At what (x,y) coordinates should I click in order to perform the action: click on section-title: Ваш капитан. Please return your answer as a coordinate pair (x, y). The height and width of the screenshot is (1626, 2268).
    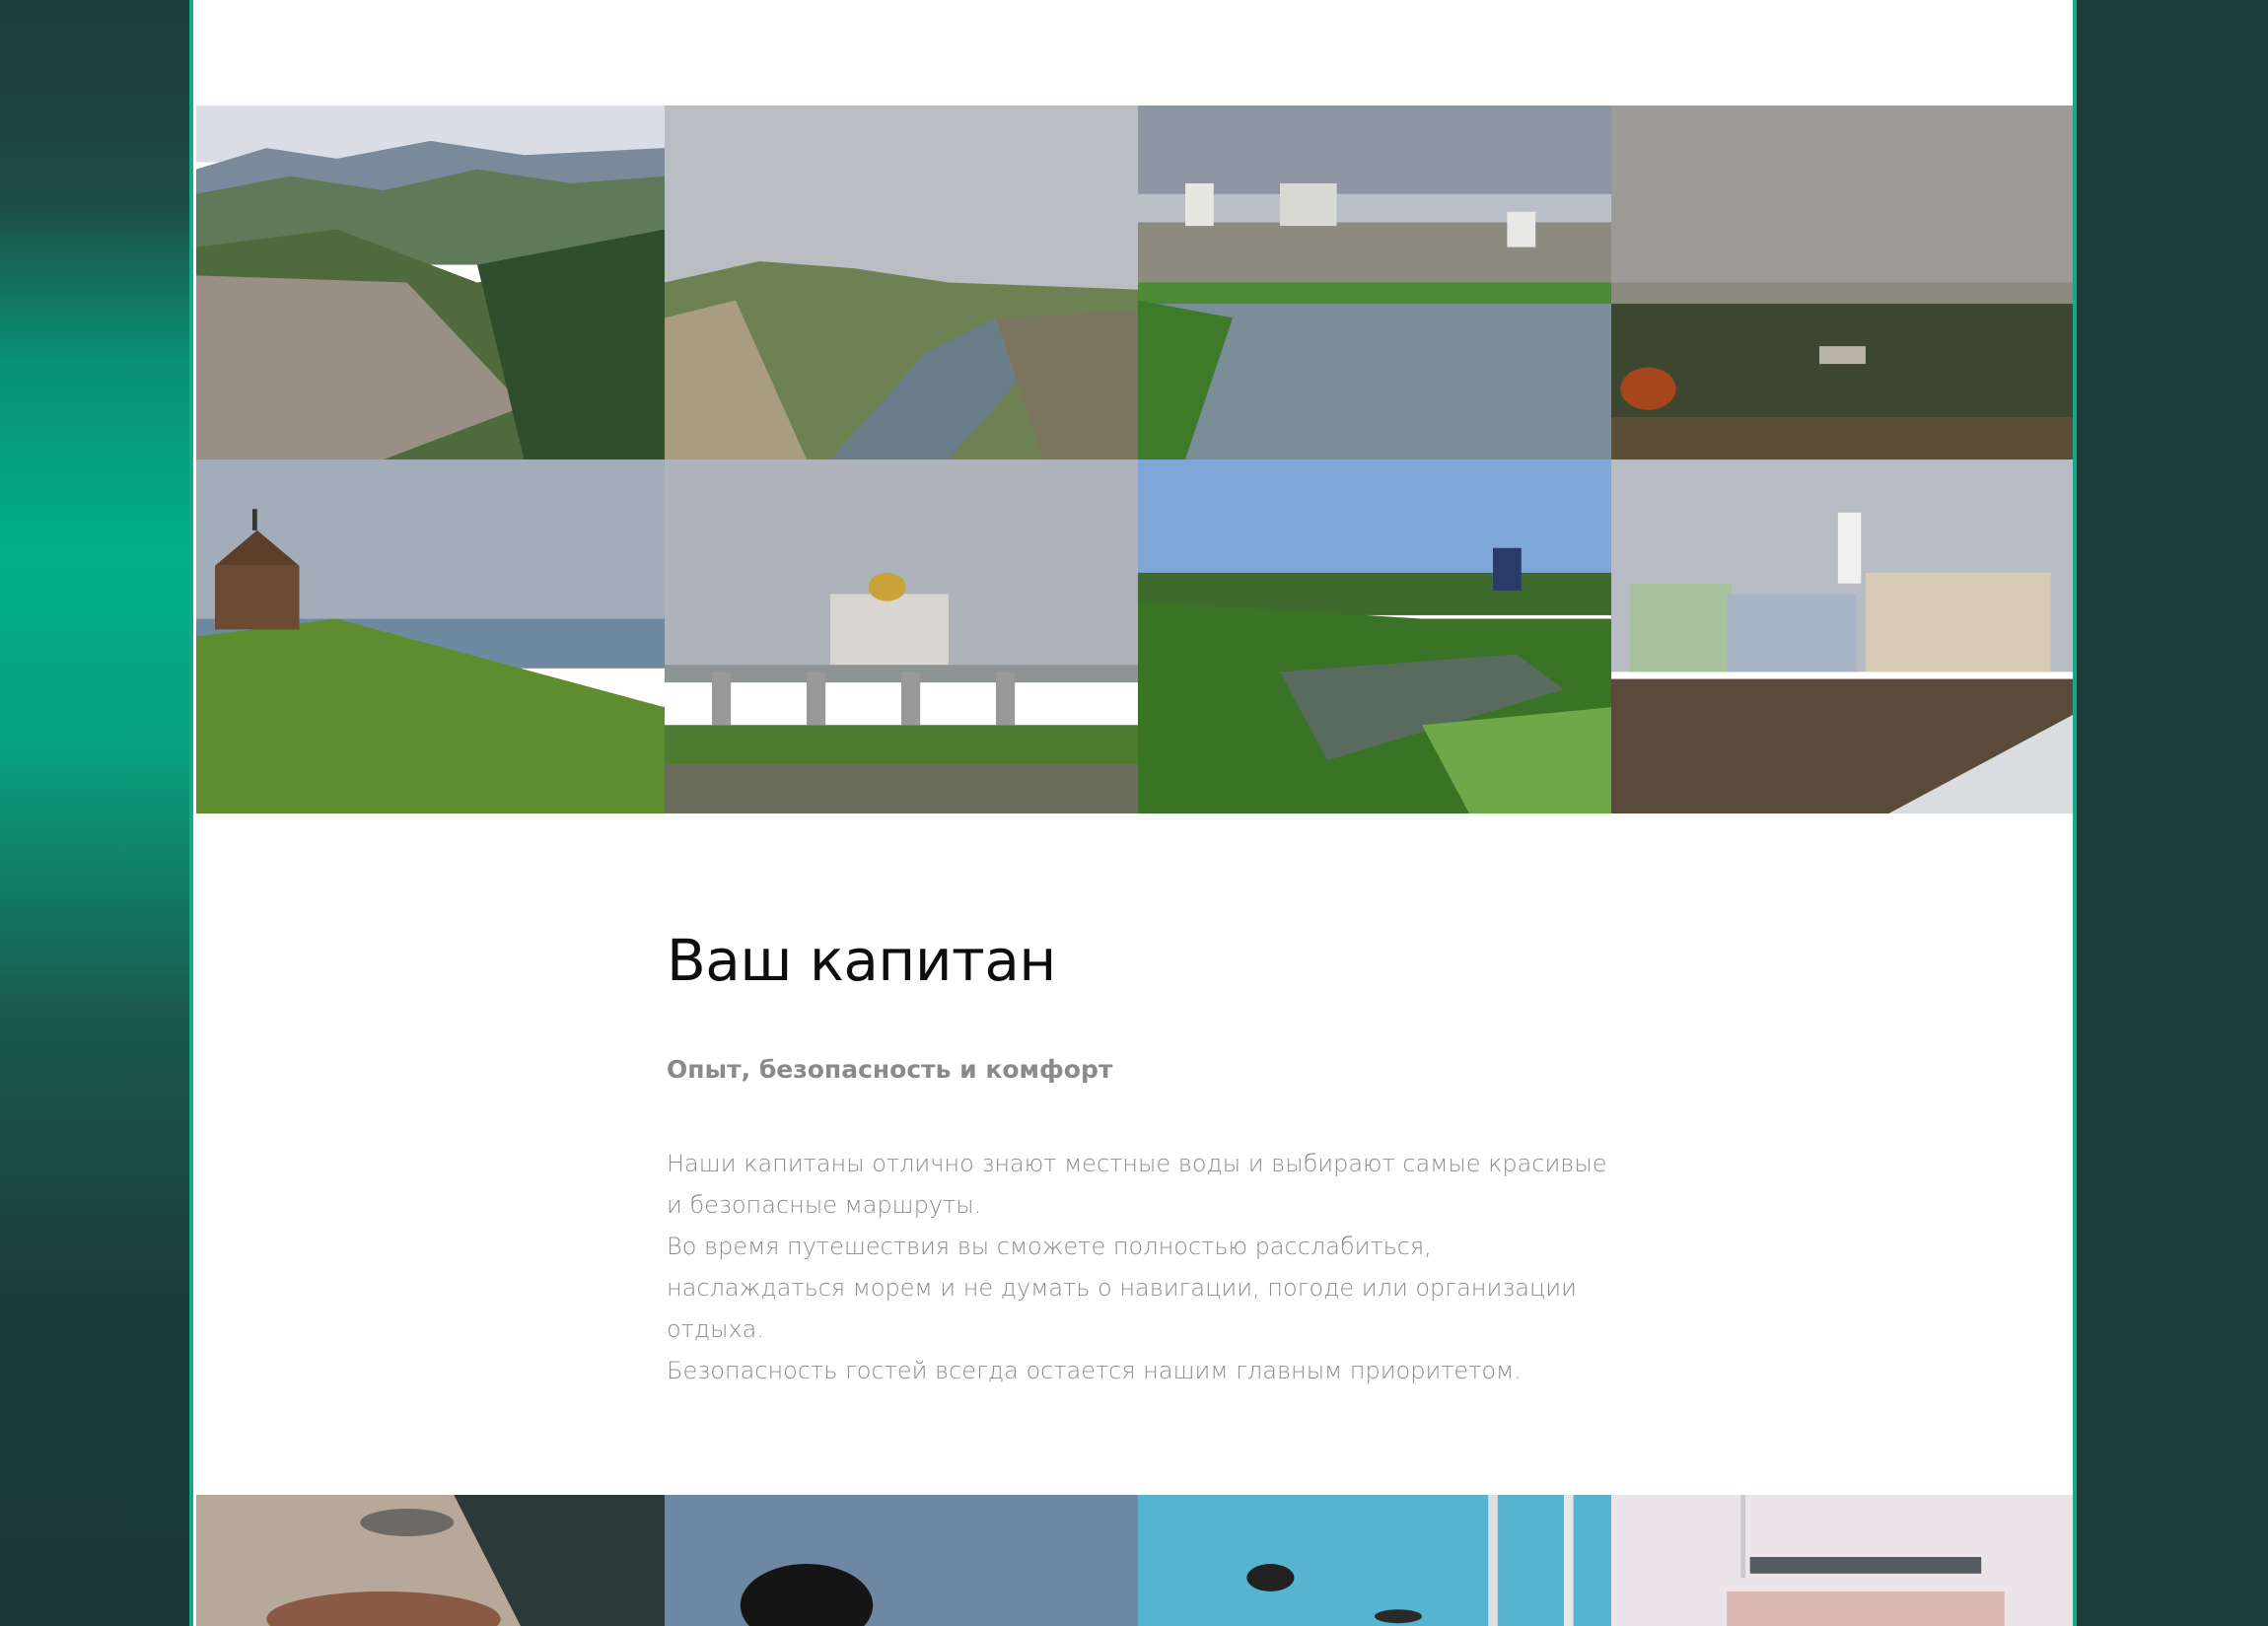
    Looking at the image, I should click on (861, 960).